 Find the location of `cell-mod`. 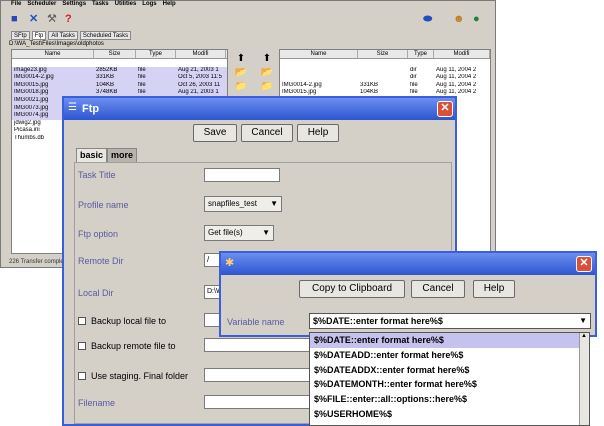

cell-mod is located at coordinates (201, 63).